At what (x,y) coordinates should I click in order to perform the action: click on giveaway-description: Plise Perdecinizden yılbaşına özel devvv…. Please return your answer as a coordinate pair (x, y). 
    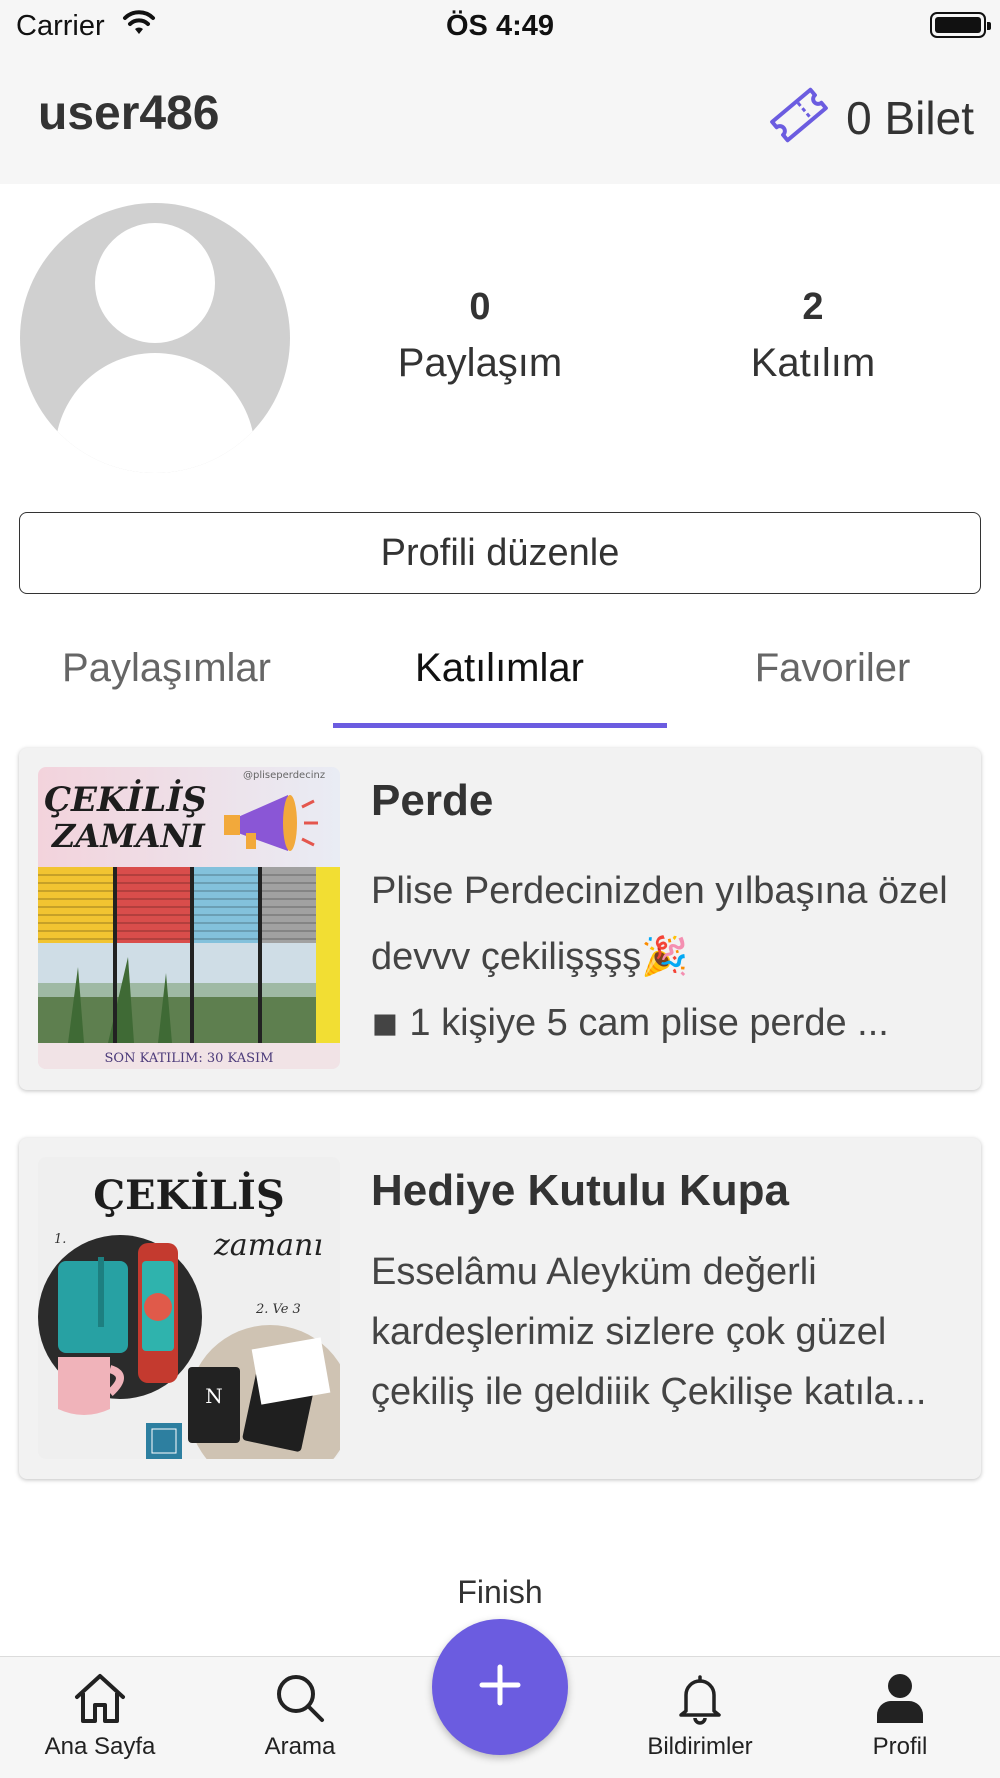
    Looking at the image, I should click on (671, 957).